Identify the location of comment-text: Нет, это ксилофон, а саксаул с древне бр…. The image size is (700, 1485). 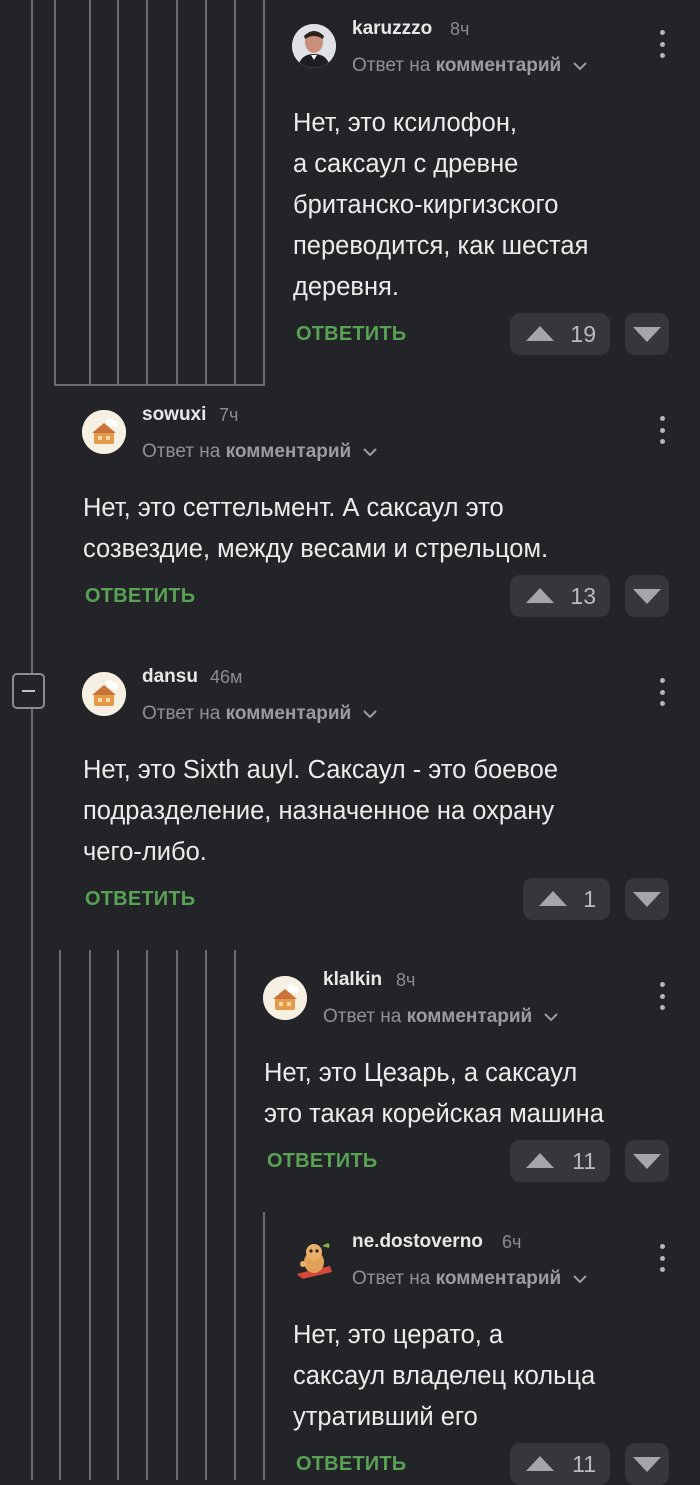
(440, 205).